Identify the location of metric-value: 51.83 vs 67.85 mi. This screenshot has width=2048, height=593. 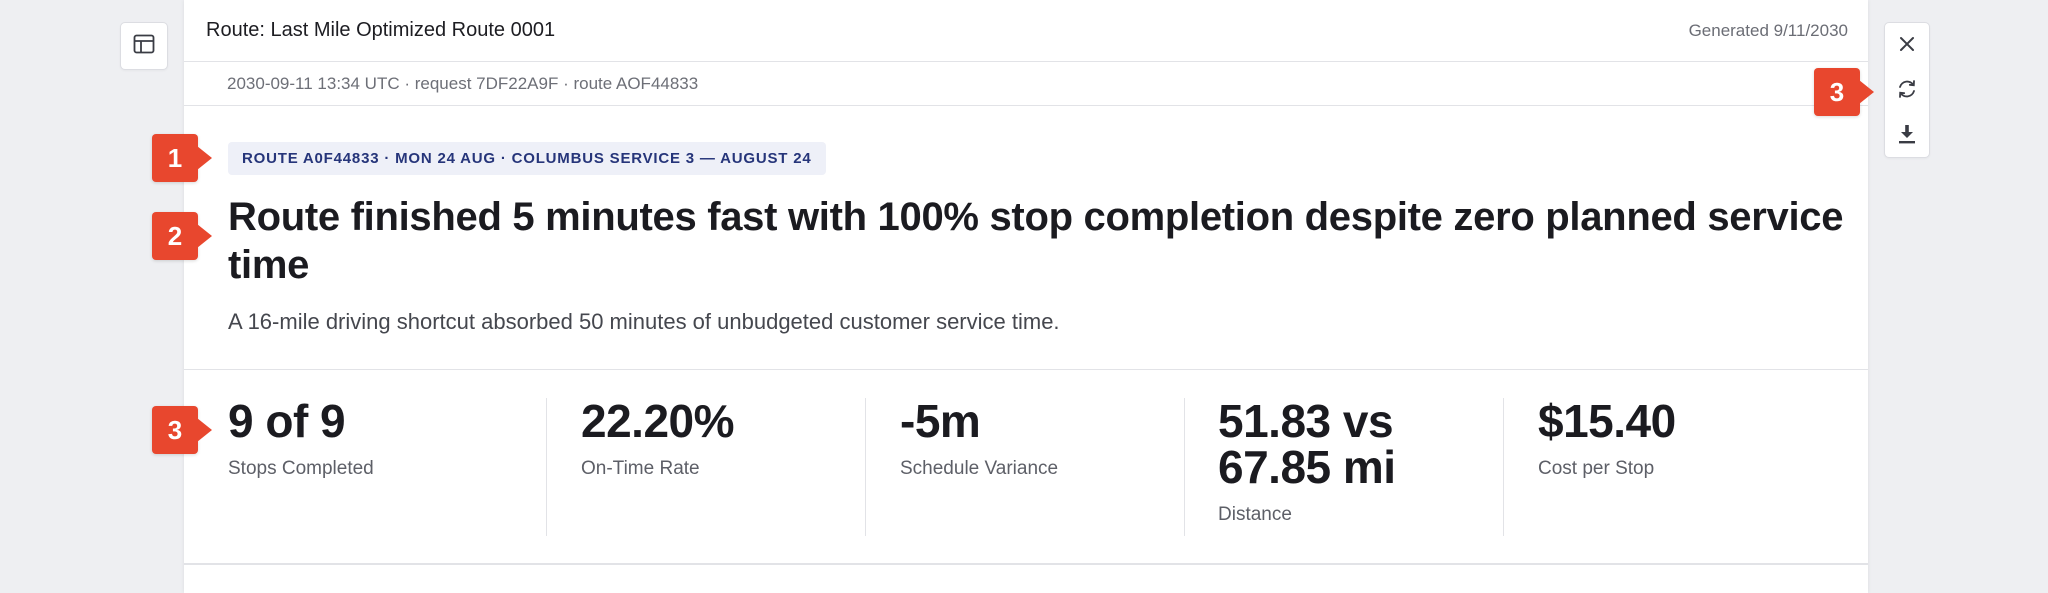
(1307, 444).